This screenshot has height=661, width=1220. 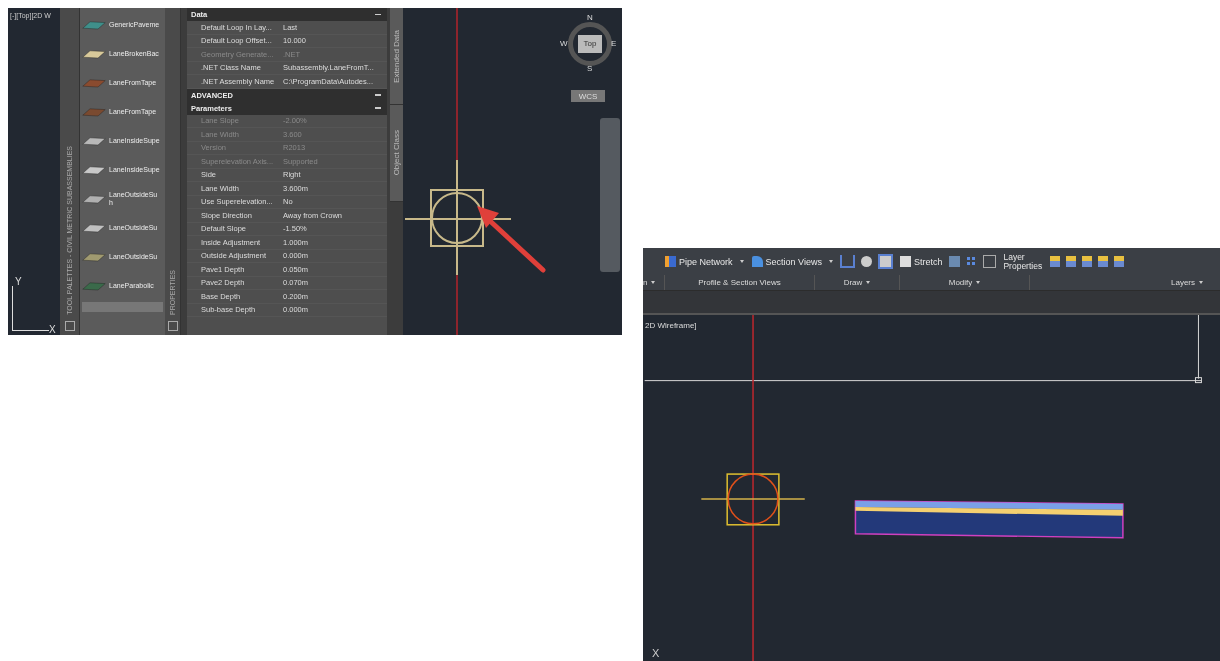 I want to click on hatch-icon, so click(x=885, y=261).